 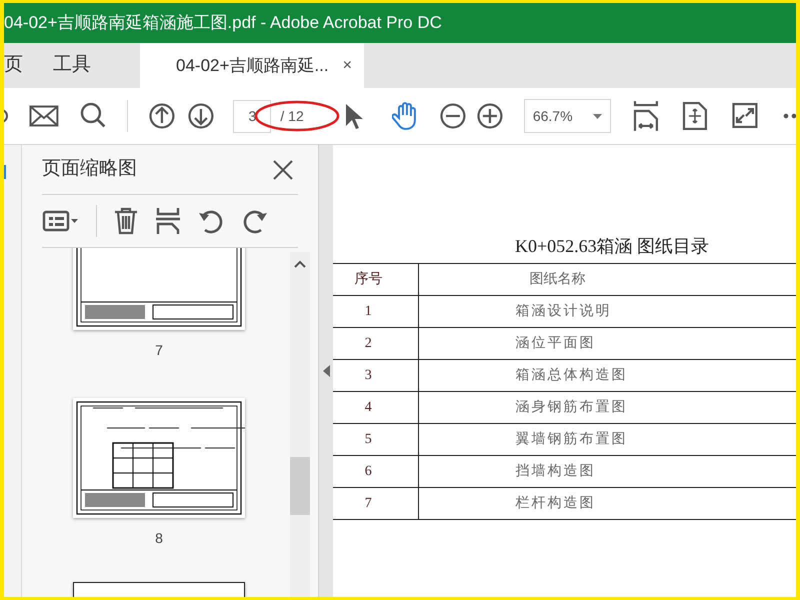 I want to click on caret-up-icon, so click(x=300, y=264).